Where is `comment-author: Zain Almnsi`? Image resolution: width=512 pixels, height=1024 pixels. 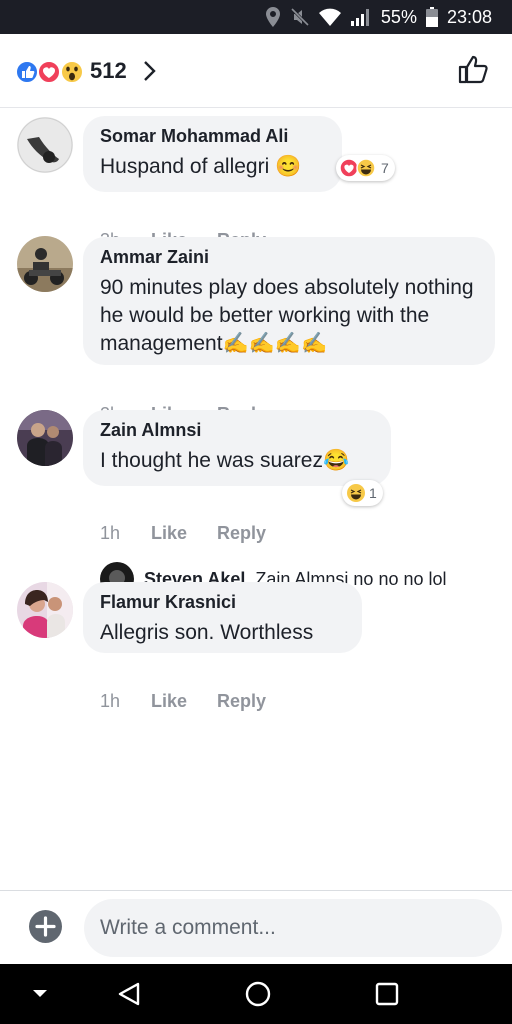
comment-author: Zain Almnsi is located at coordinates (237, 430).